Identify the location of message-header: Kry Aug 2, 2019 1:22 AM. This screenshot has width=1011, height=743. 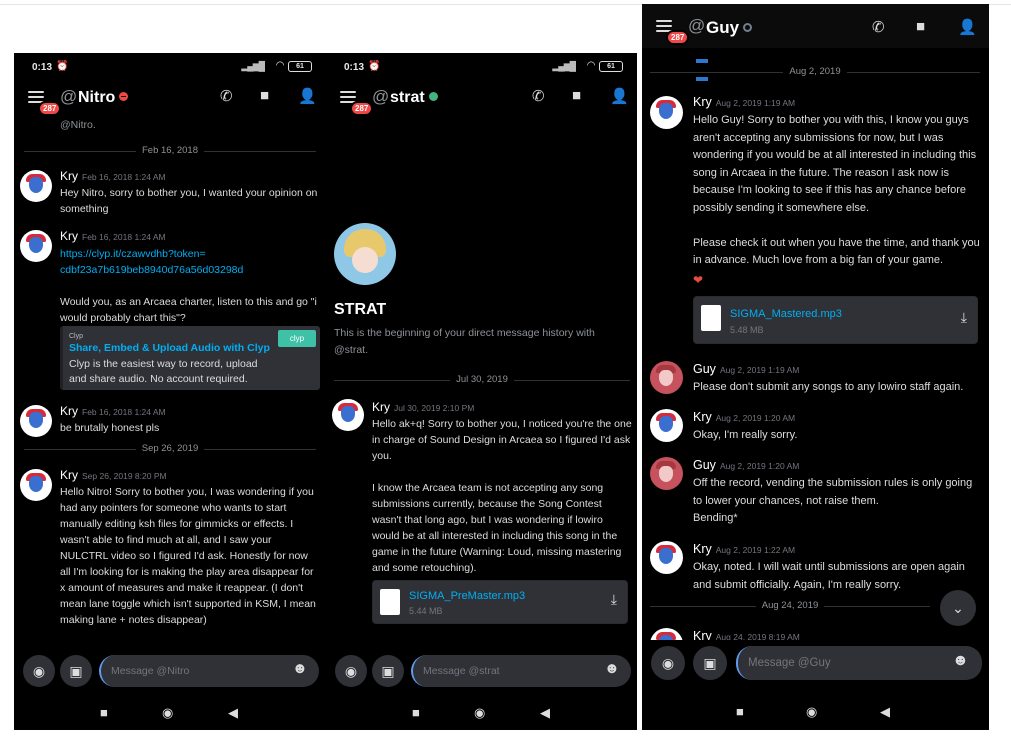
(744, 550).